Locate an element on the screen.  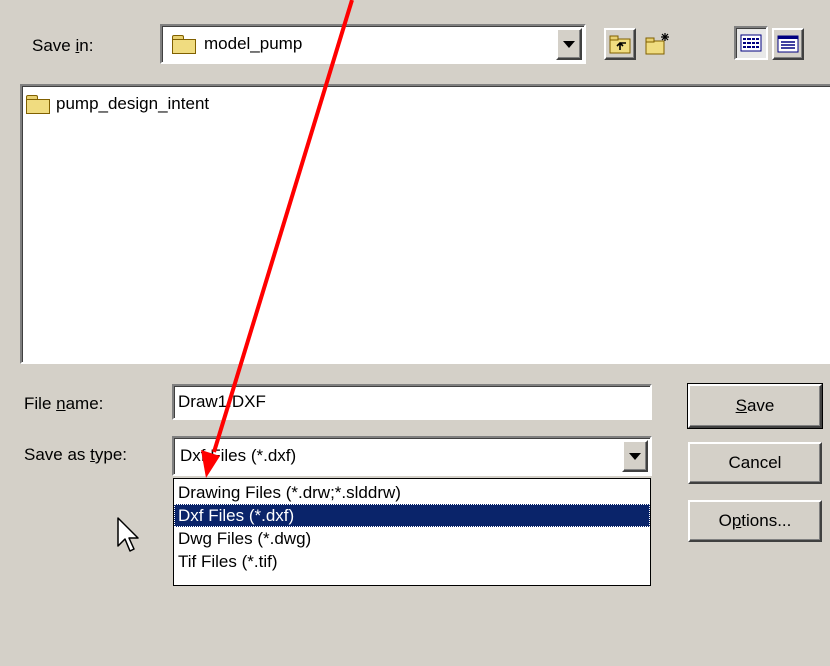
save-as-type-dropdown-arrow is located at coordinates (635, 456).